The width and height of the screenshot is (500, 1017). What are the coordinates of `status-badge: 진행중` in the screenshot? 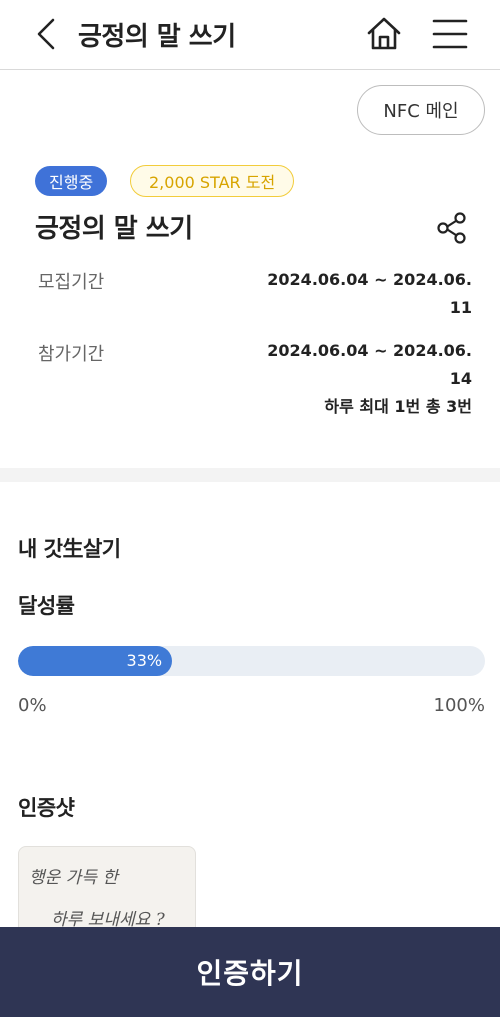 It's located at (71, 181).